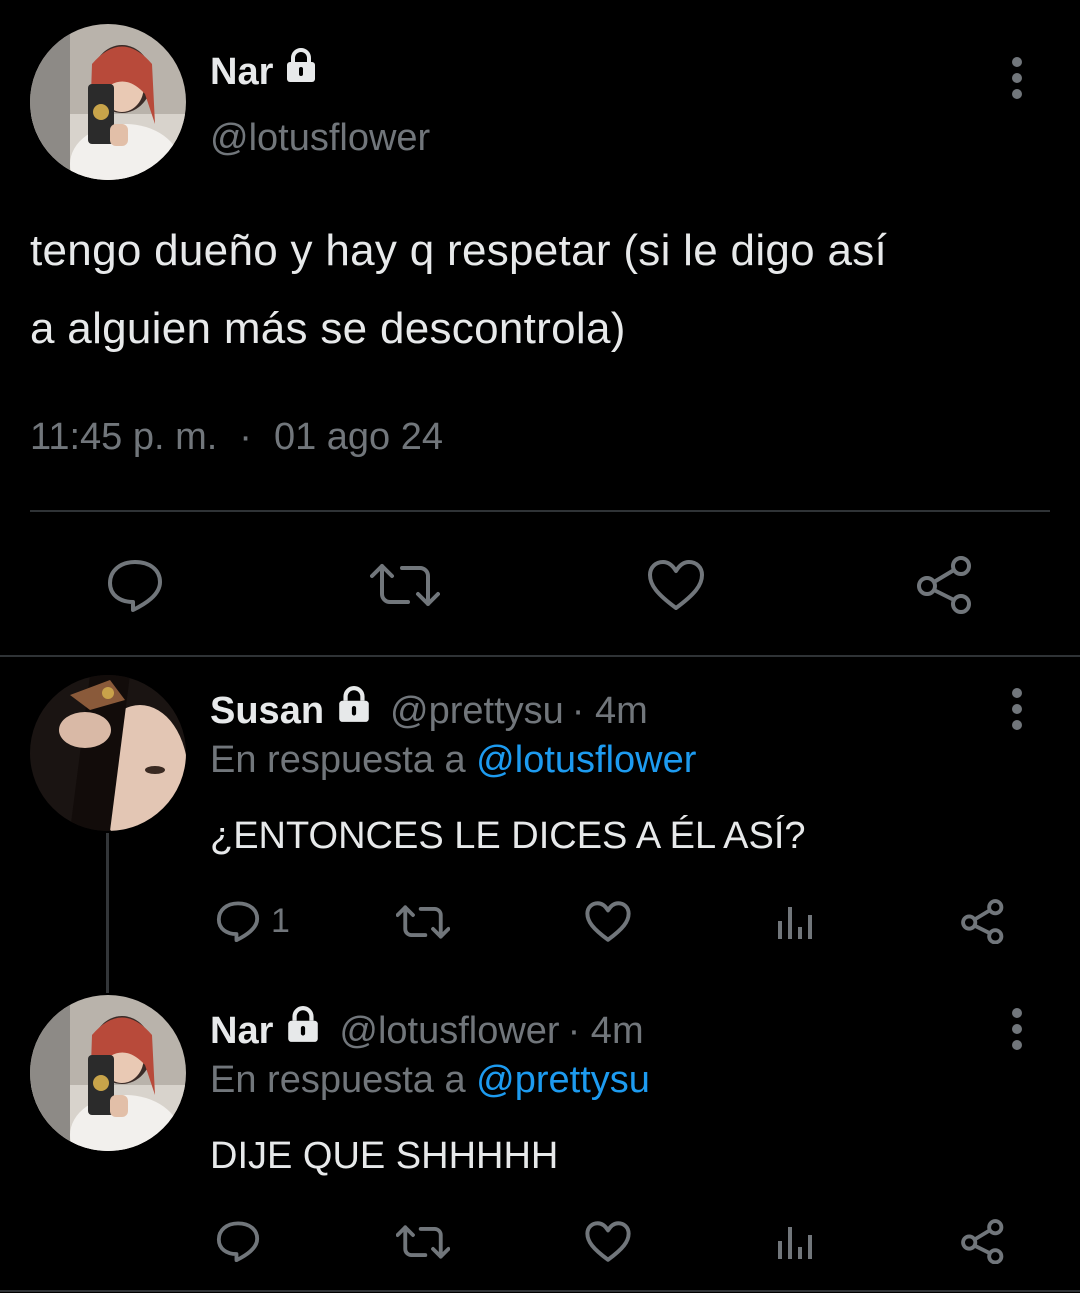 The image size is (1080, 1293). I want to click on author-name-row: Nar, so click(265, 71).